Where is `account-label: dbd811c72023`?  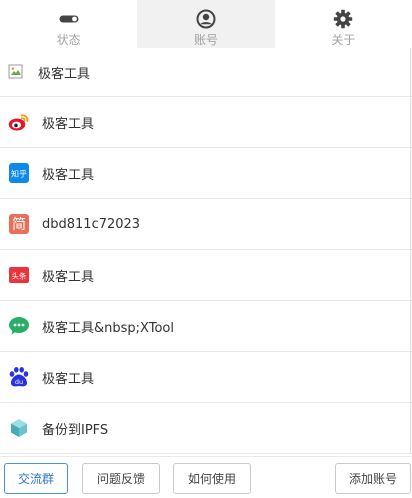 account-label: dbd811c72023 is located at coordinates (91, 224).